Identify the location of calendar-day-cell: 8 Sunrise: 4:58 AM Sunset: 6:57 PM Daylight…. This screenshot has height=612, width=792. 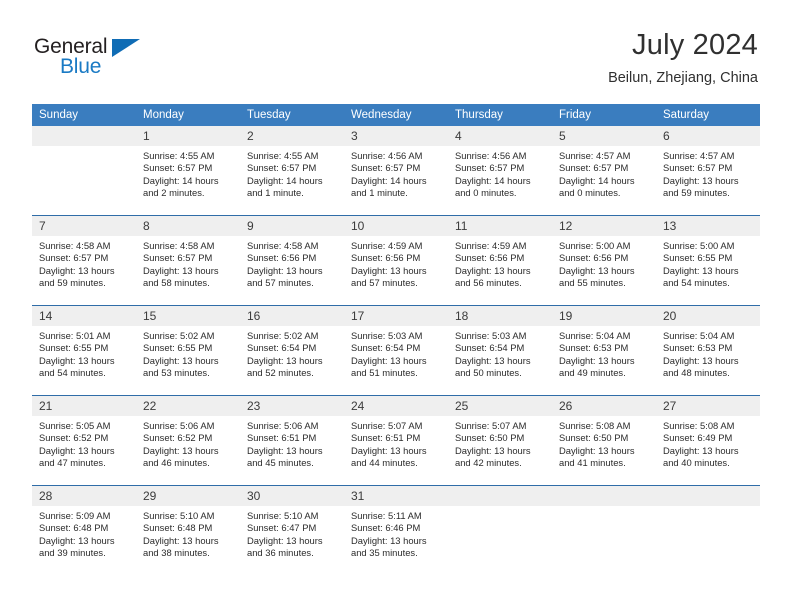
(188, 260).